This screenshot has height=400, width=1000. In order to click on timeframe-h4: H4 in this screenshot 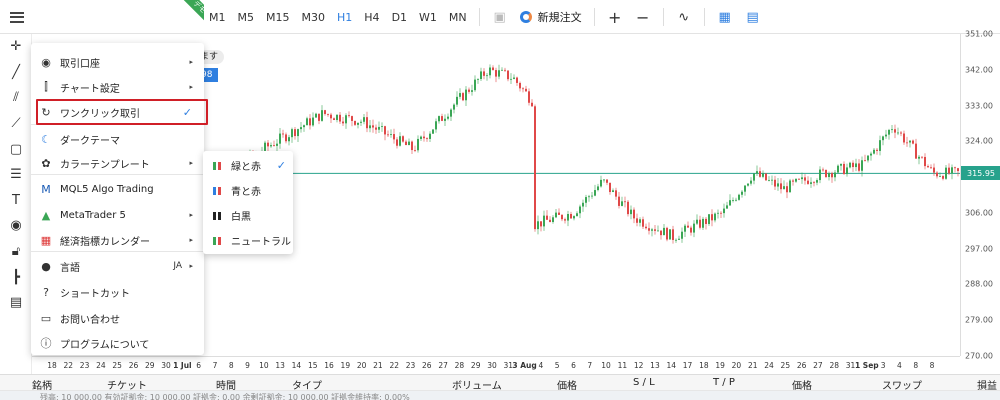, I will do `click(371, 17)`.